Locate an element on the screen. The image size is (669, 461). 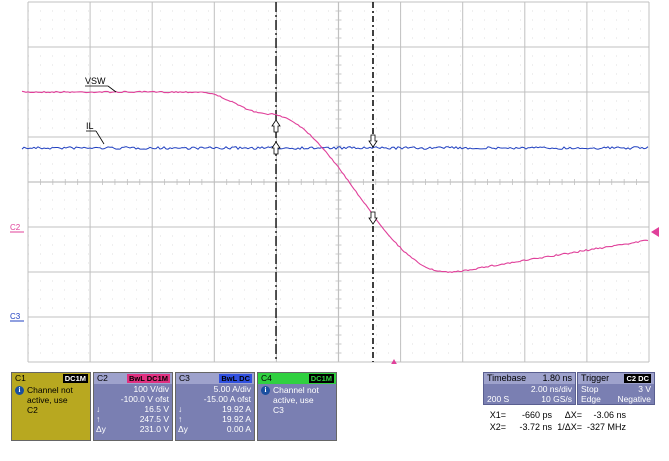
c3-name: C3 is located at coordinates (184, 378).